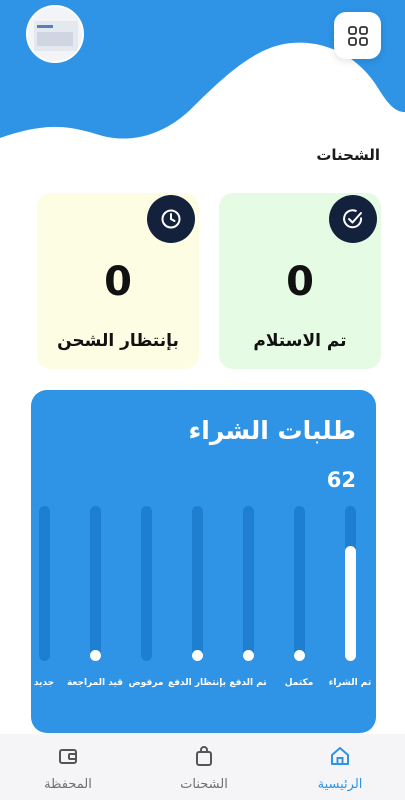 The width and height of the screenshot is (405, 800). What do you see at coordinates (353, 219) in the screenshot?
I see `check-circle-icon` at bounding box center [353, 219].